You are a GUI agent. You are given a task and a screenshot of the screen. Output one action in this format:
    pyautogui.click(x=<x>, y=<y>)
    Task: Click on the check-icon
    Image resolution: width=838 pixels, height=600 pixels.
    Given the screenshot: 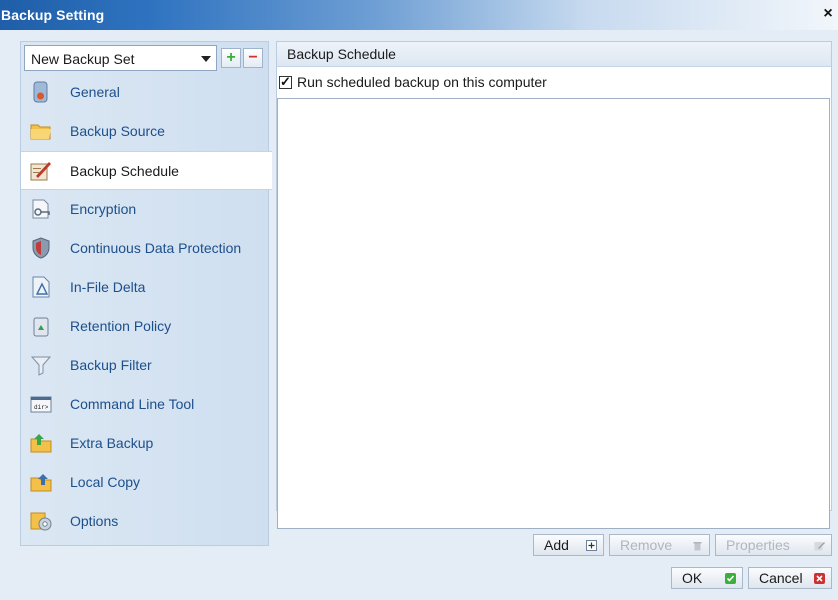 What is the action you would take?
    pyautogui.click(x=730, y=578)
    